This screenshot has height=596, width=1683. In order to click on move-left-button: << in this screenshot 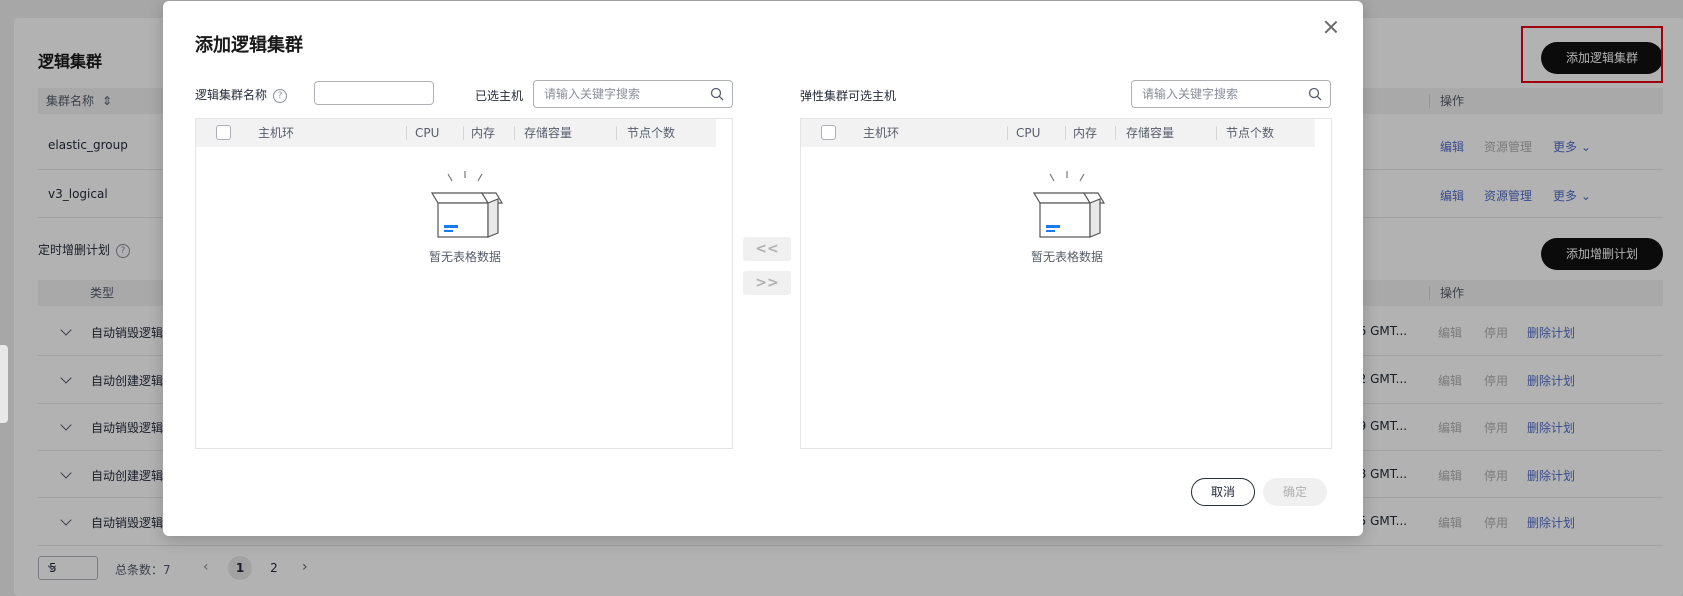, I will do `click(767, 249)`.